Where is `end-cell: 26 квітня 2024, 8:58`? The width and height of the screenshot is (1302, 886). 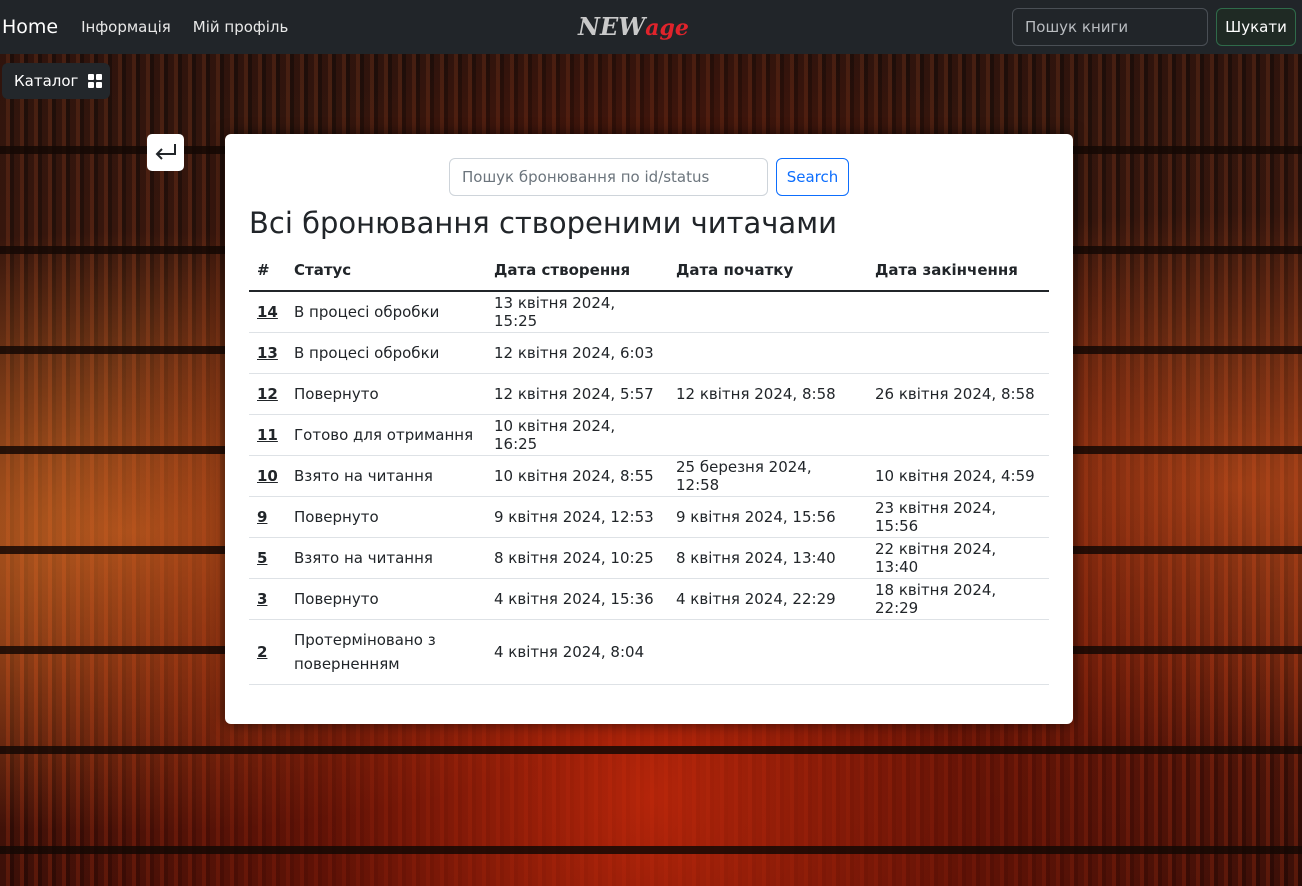
end-cell: 26 квітня 2024, 8:58 is located at coordinates (958, 394).